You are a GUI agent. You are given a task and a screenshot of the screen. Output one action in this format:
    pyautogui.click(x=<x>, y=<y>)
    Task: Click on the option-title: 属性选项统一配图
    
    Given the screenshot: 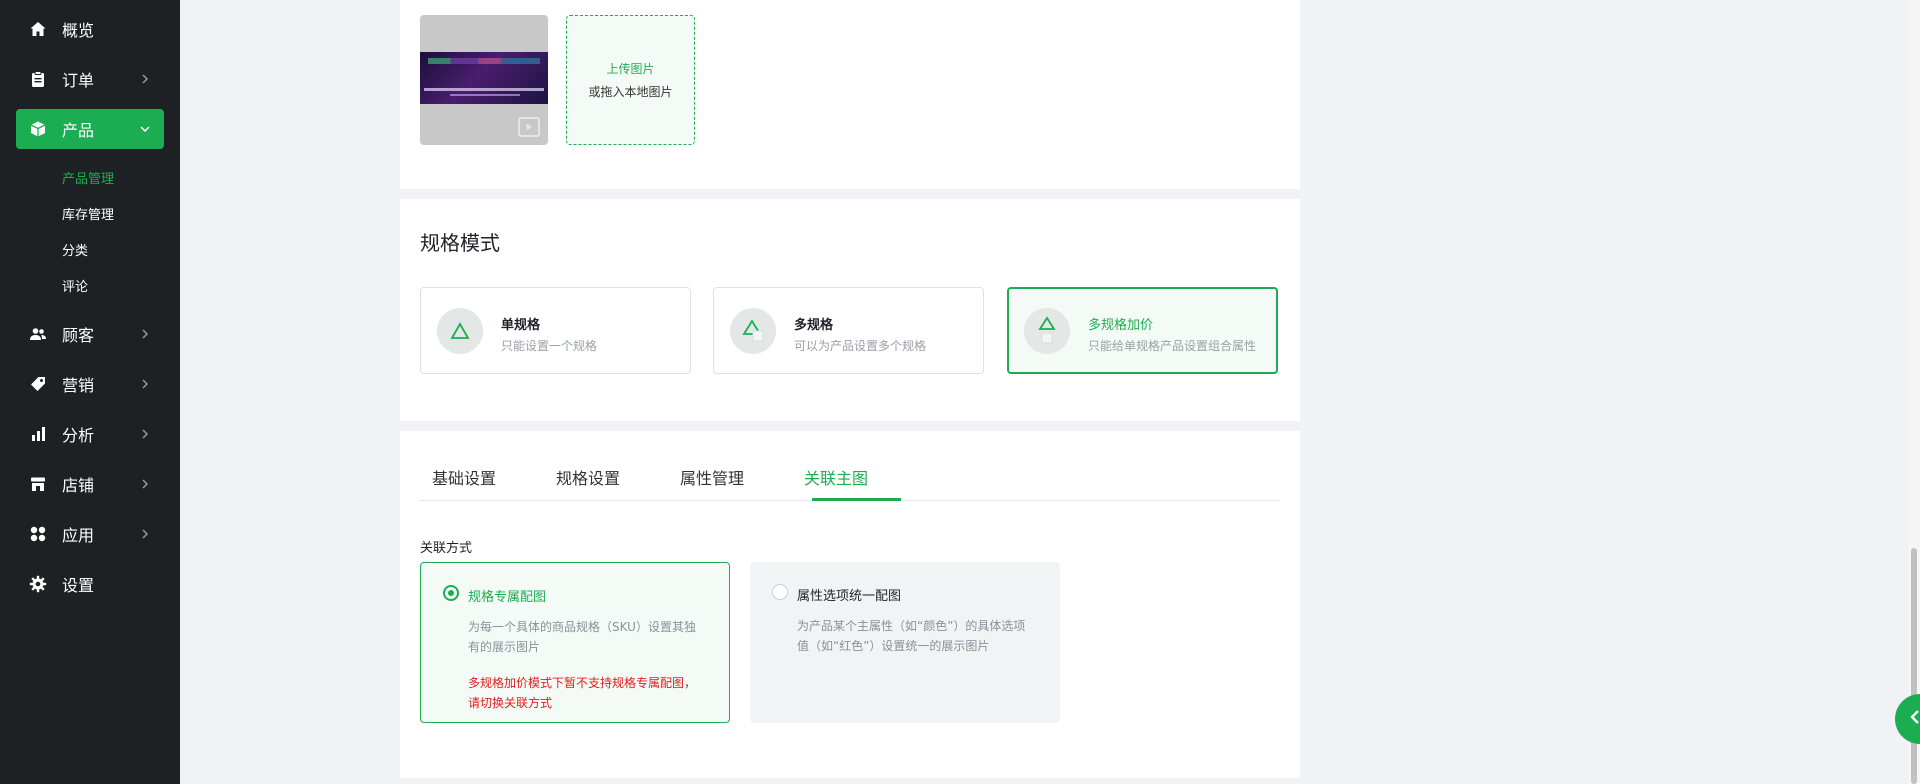 What is the action you would take?
    pyautogui.click(x=849, y=596)
    